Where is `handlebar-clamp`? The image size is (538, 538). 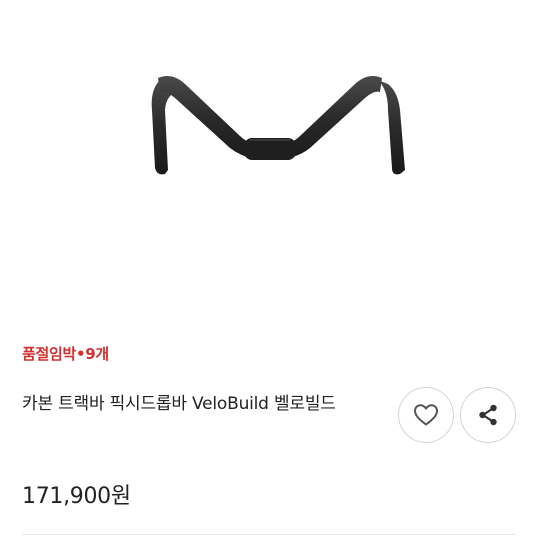 handlebar-clamp is located at coordinates (270, 149).